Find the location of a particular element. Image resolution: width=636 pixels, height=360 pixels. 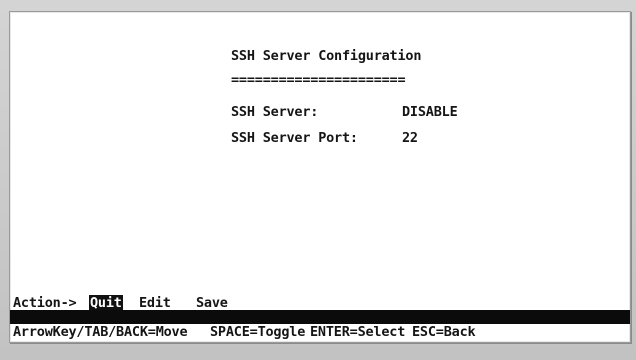

action-prompt: Action-> is located at coordinates (45, 303).